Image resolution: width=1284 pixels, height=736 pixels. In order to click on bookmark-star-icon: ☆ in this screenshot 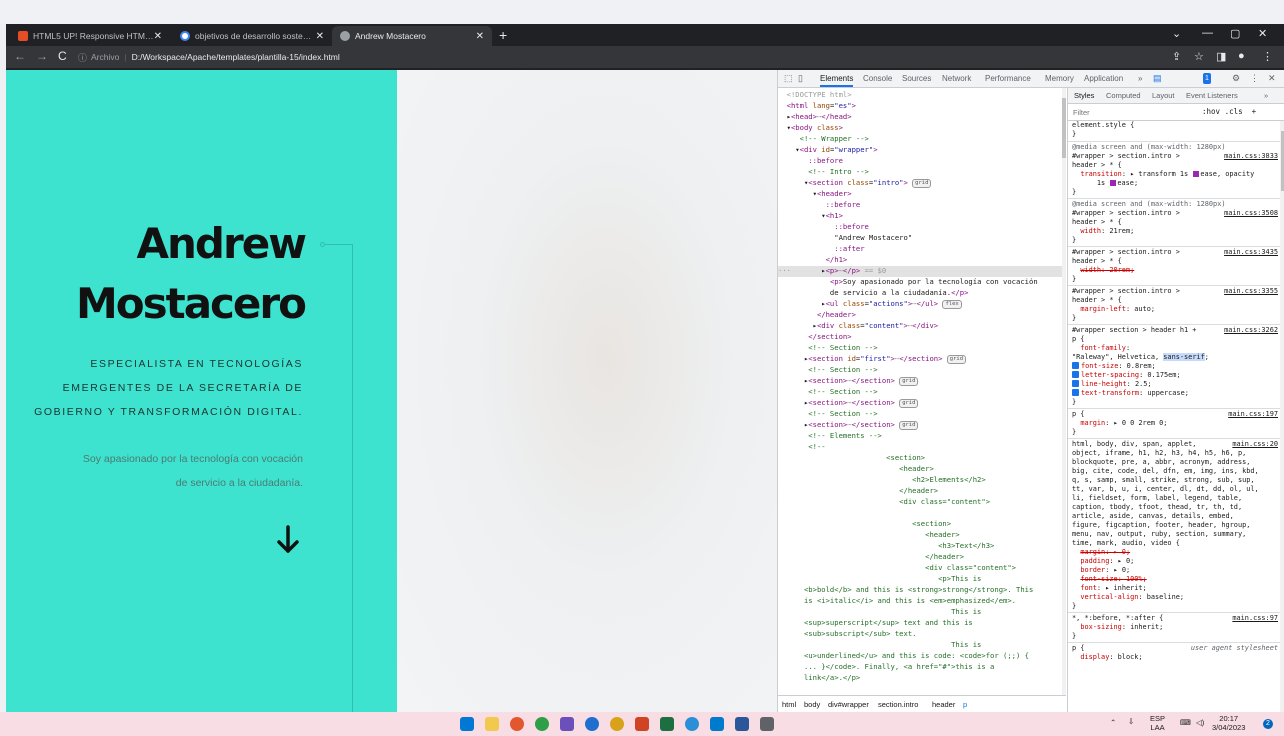, I will do `click(1199, 56)`.